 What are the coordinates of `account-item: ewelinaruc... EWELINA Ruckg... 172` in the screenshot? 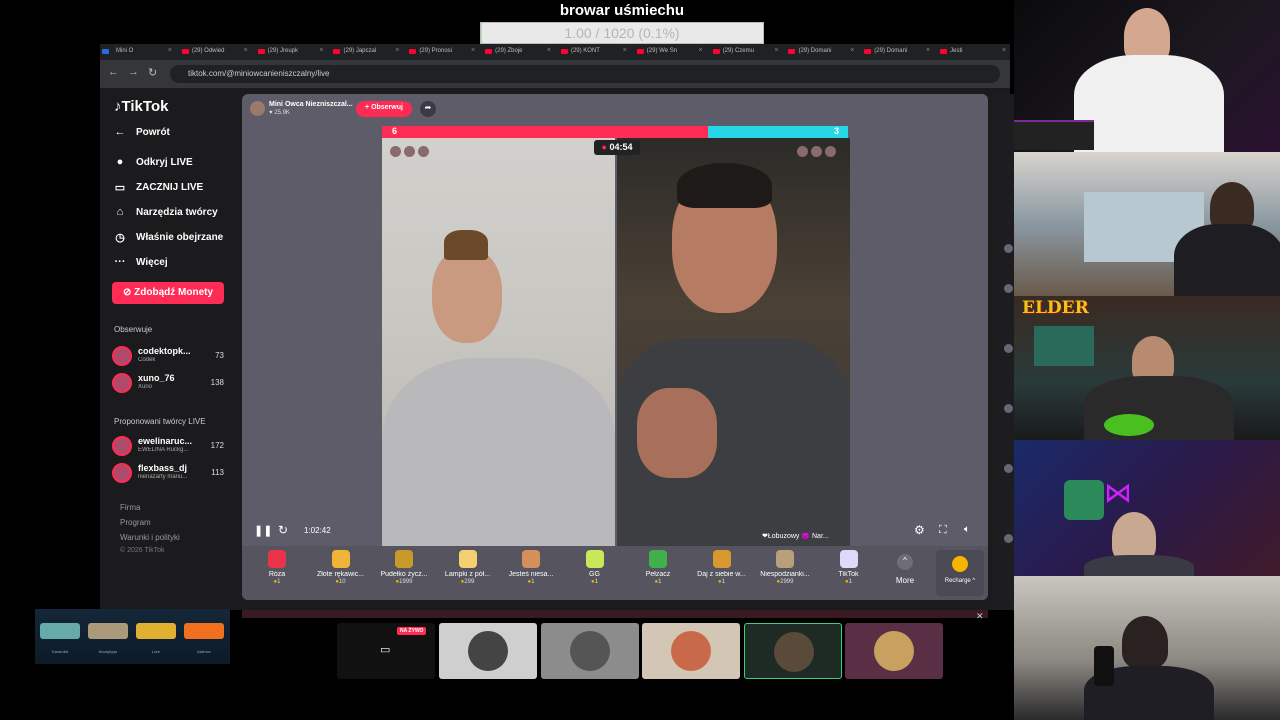 It's located at (168, 447).